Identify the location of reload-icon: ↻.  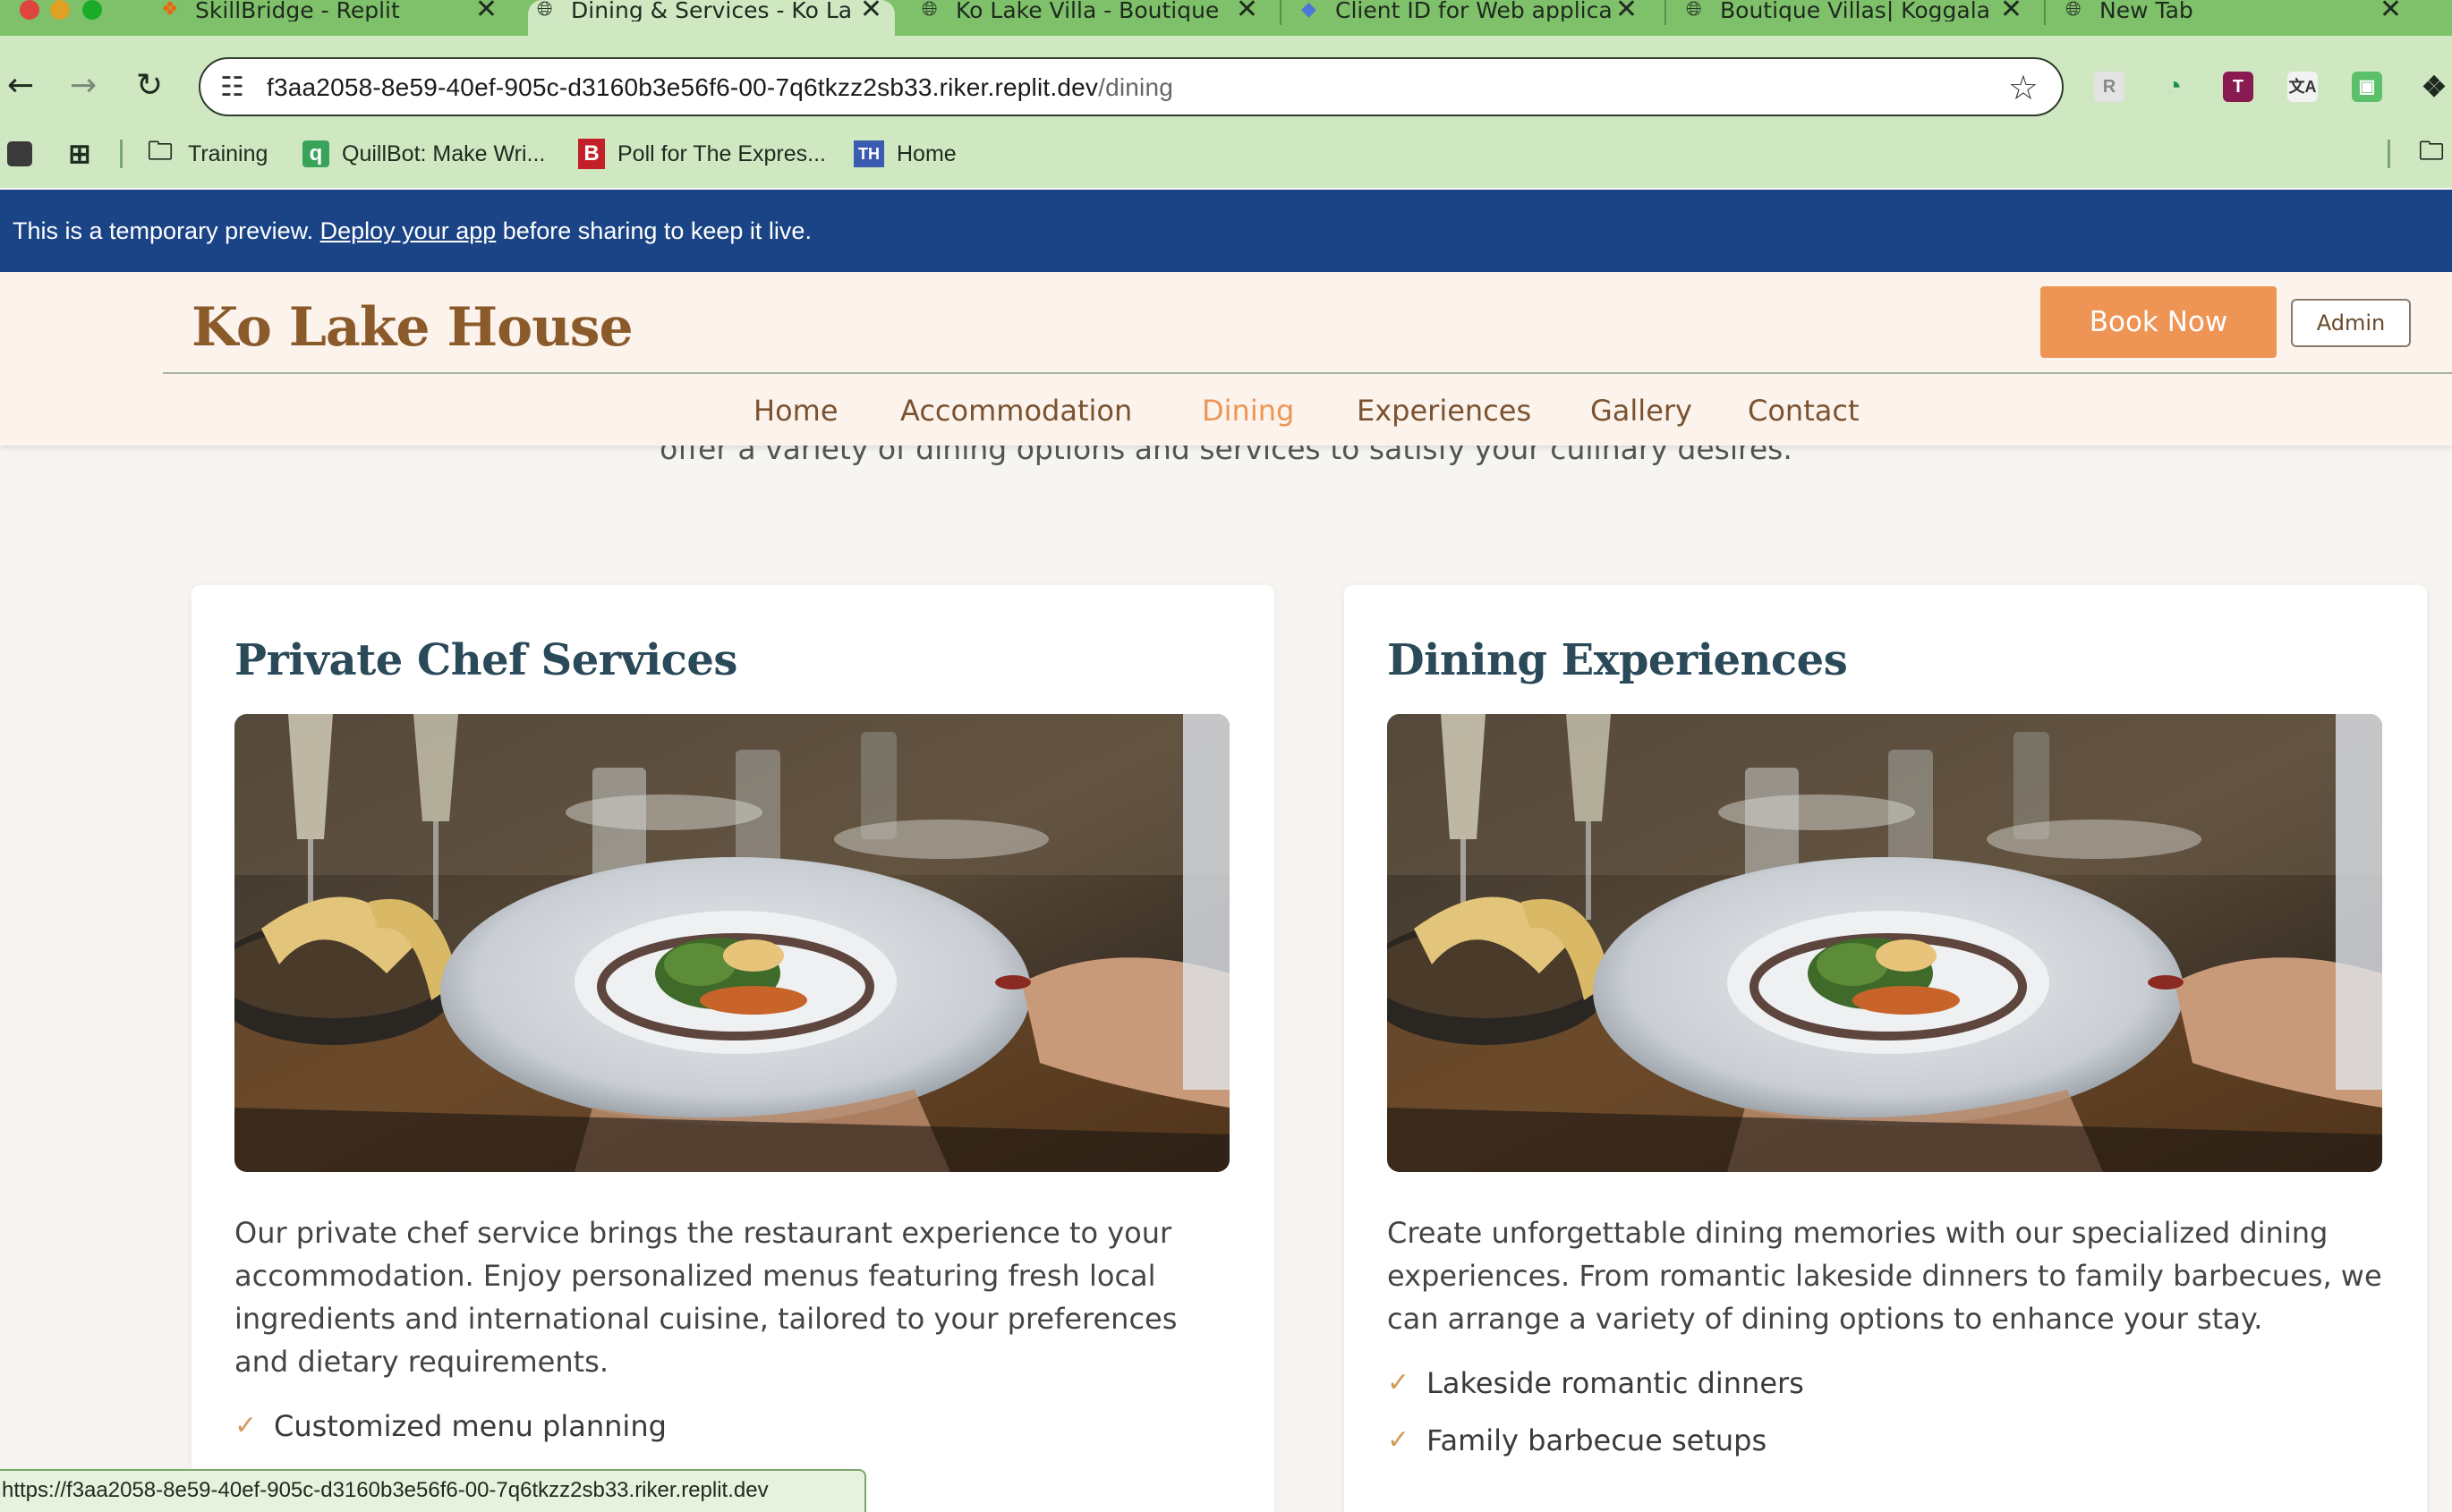
(149, 86).